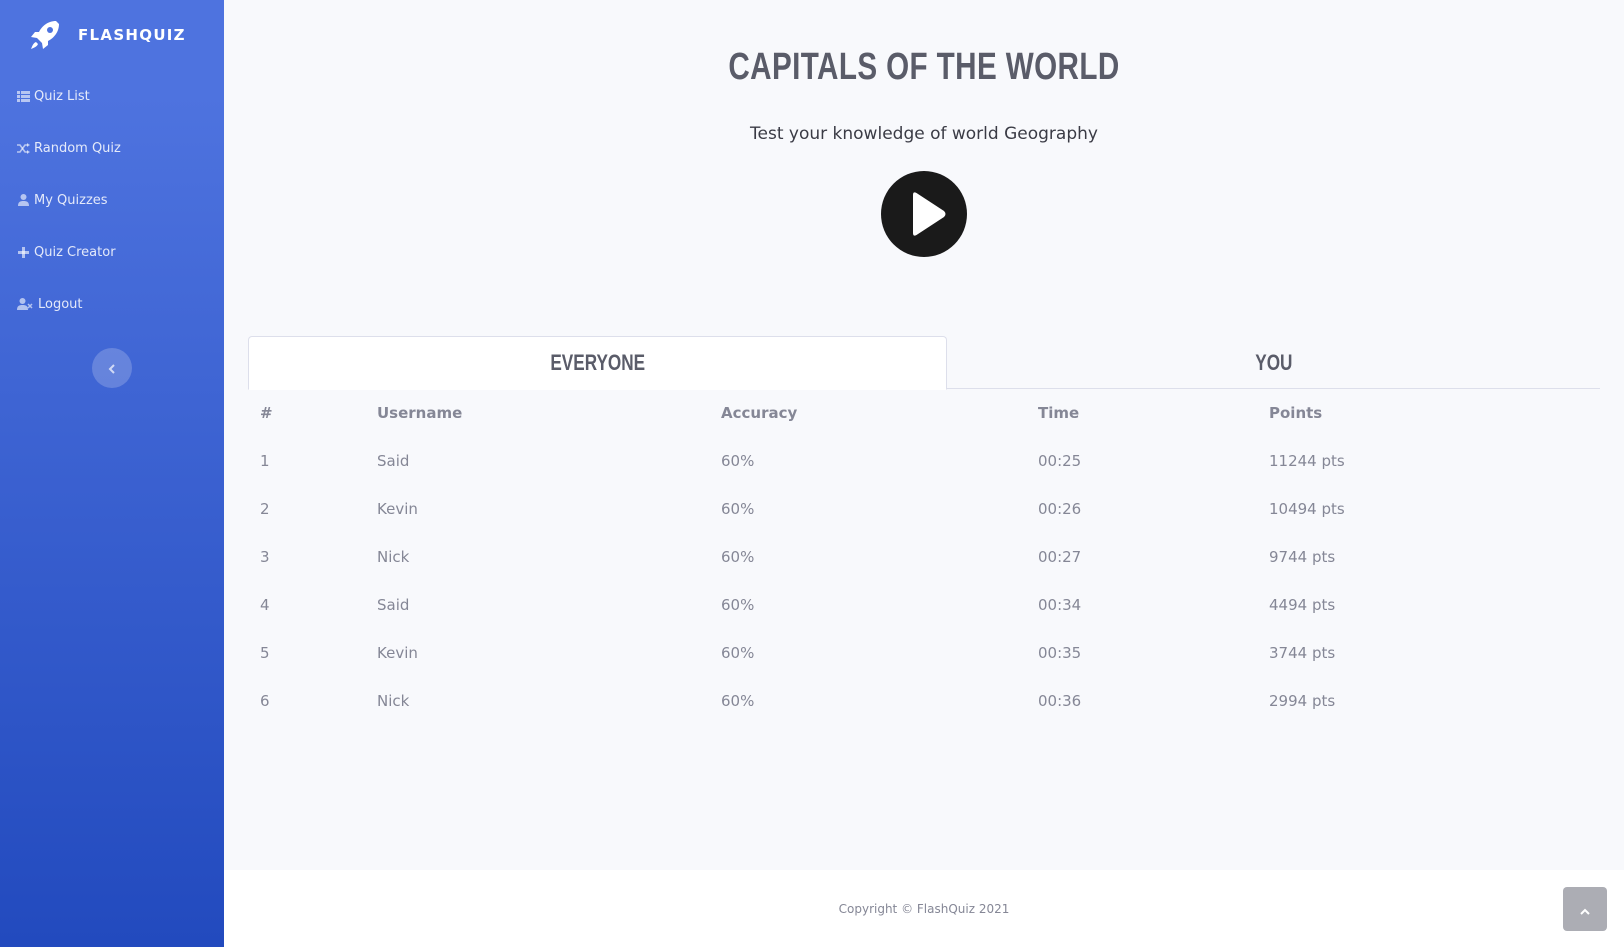 The image size is (1624, 947). I want to click on user-icon, so click(23, 200).